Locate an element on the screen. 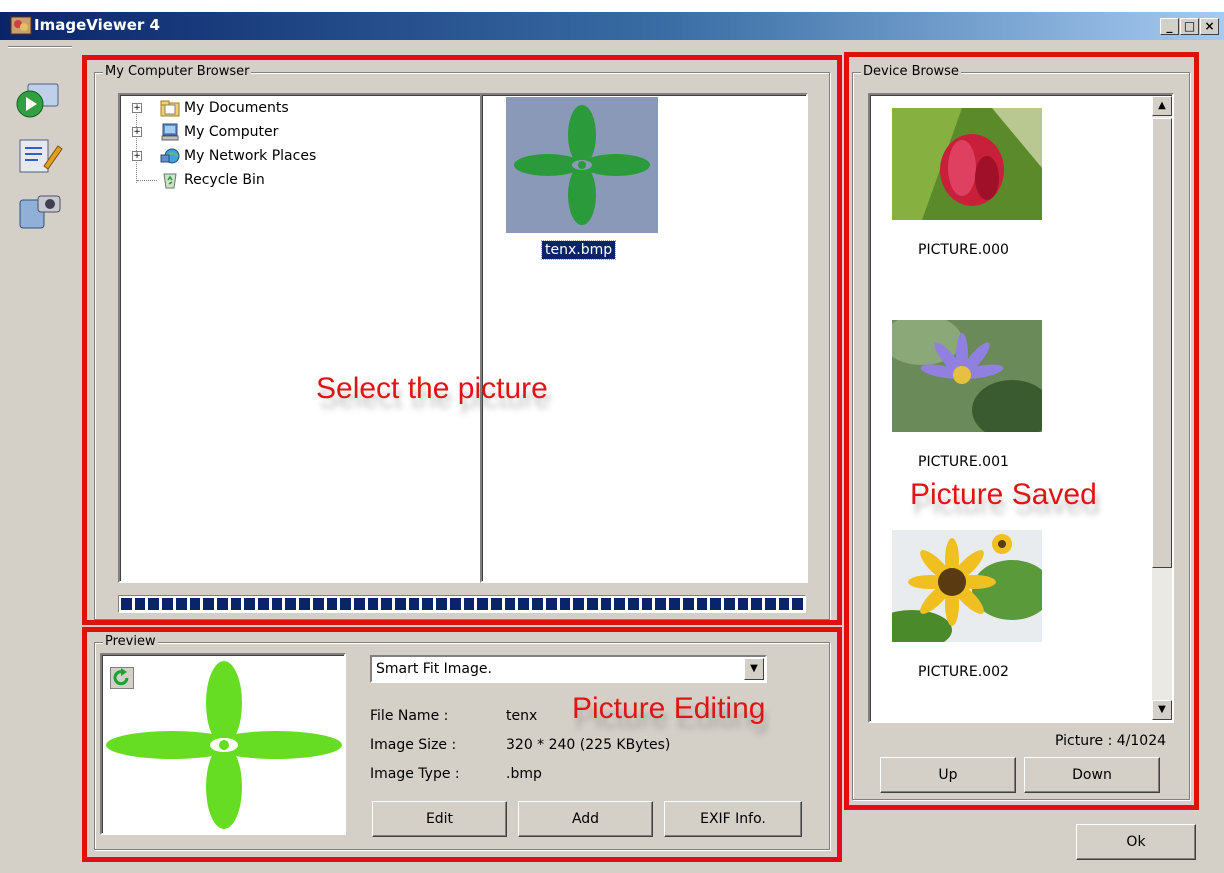 The width and height of the screenshot is (1224, 873). scrollbar-thumb is located at coordinates (1162, 343).